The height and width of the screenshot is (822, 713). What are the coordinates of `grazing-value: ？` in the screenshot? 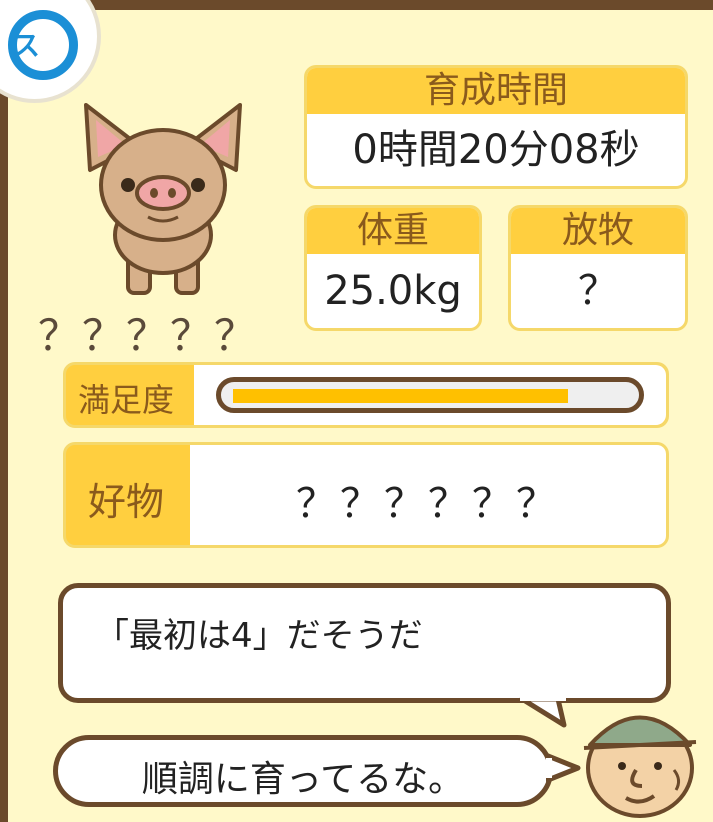 It's located at (598, 291).